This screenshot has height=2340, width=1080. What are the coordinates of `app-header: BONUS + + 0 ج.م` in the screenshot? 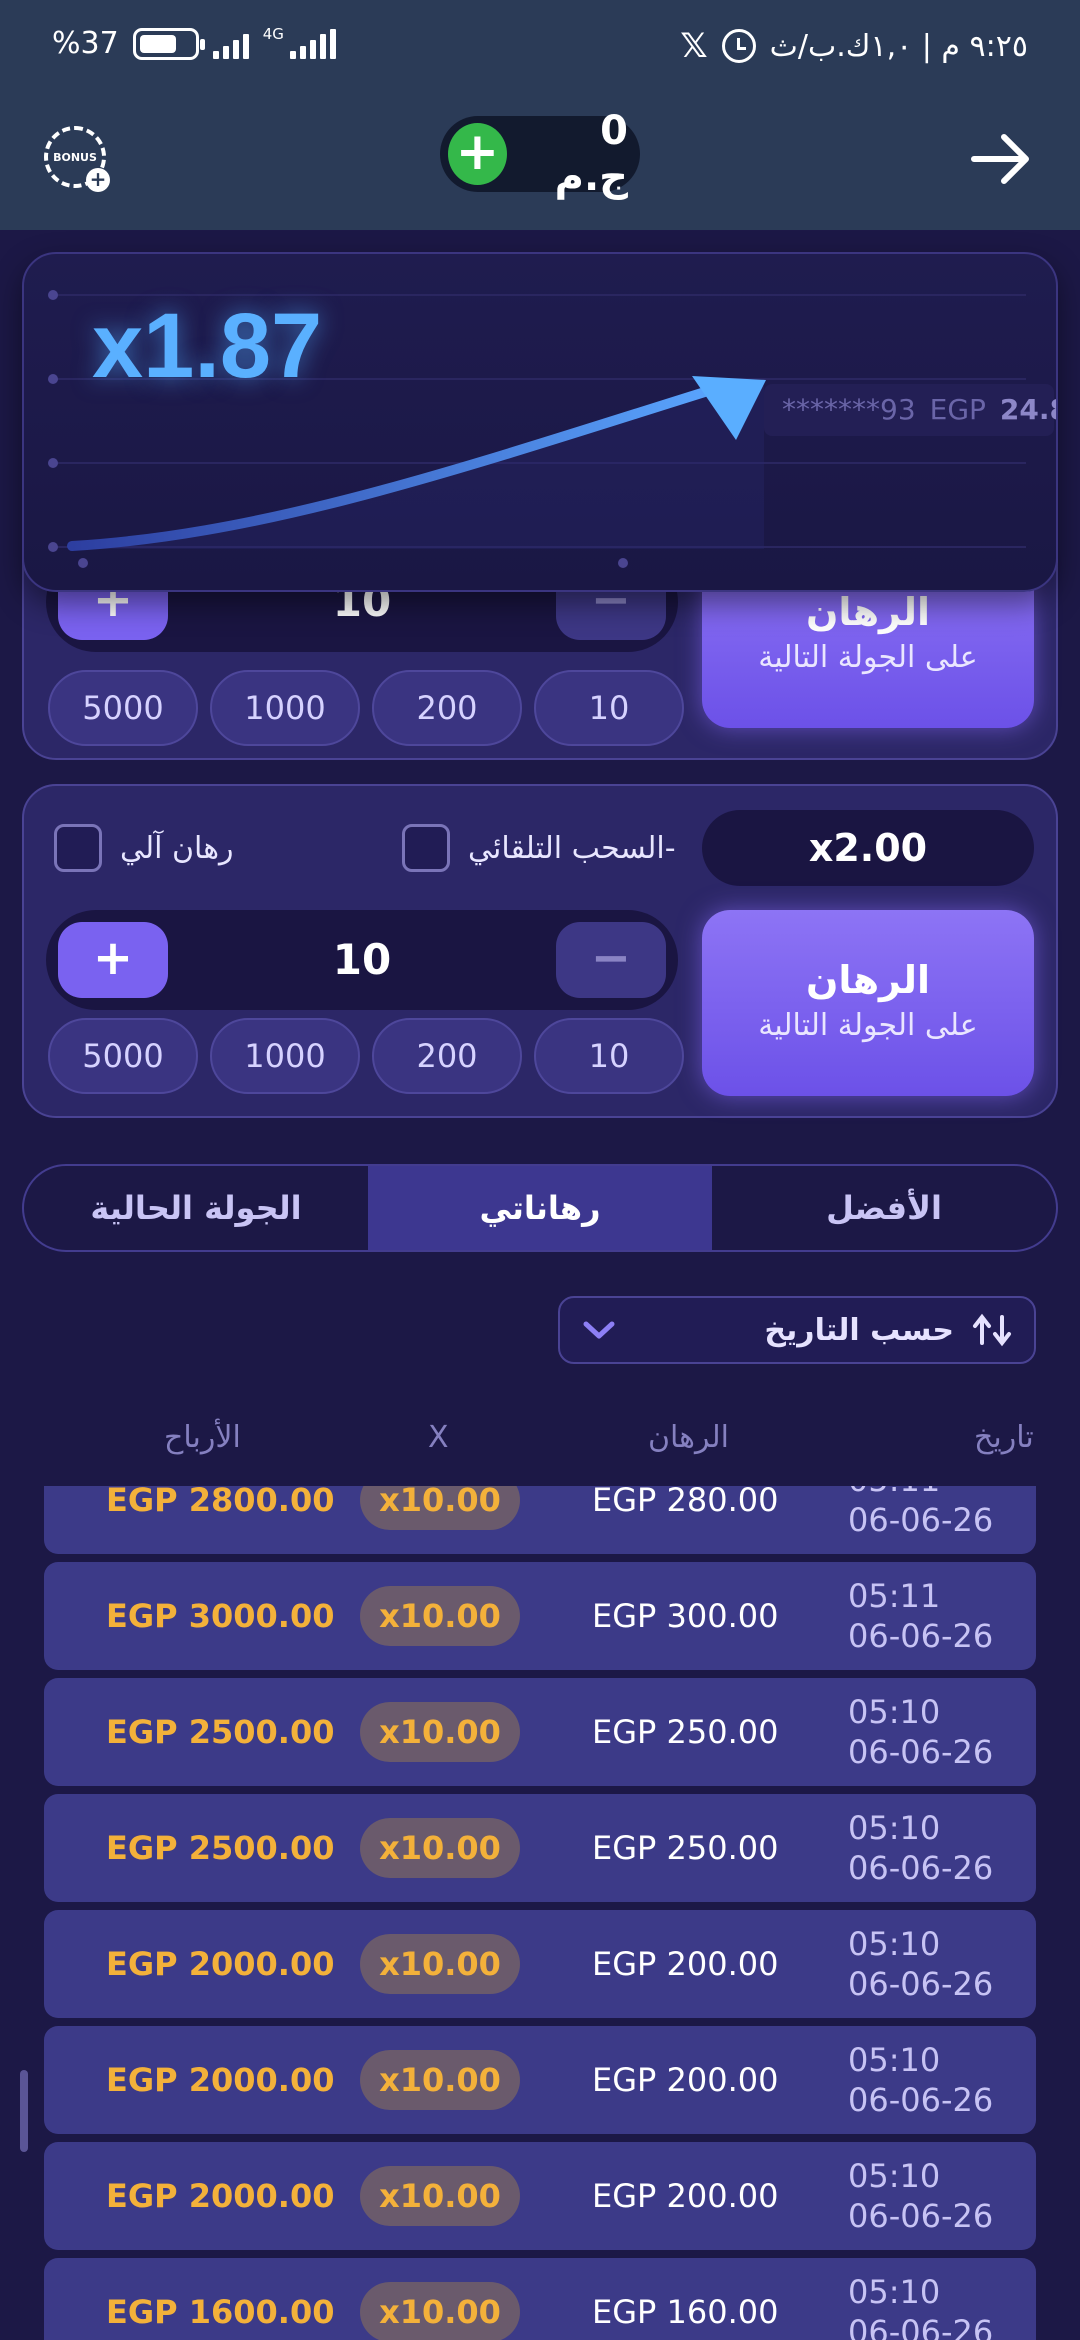 It's located at (540, 163).